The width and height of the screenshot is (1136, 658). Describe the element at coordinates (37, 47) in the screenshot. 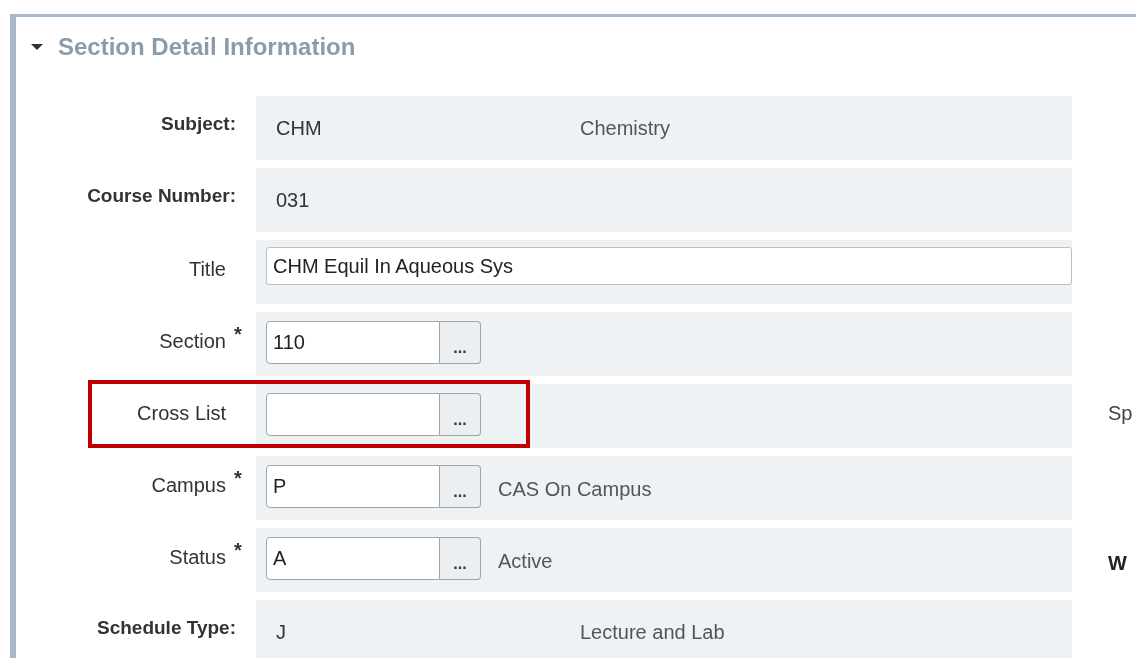

I see `caret-icon` at that location.